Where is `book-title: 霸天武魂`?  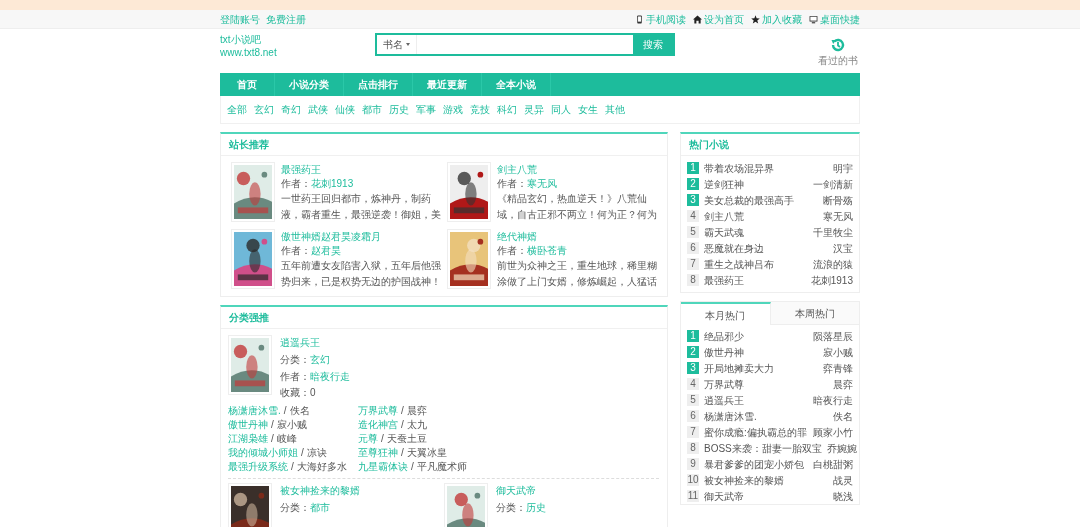 book-title: 霸天武魂 is located at coordinates (756, 232).